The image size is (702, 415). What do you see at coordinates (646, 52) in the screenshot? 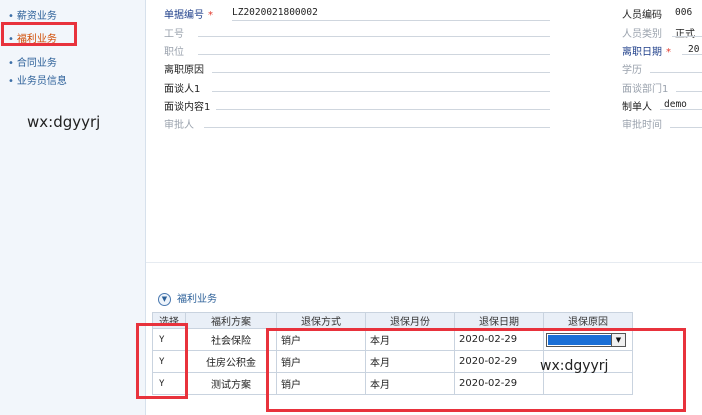
I see `leave-date-label: 离职日期 *` at bounding box center [646, 52].